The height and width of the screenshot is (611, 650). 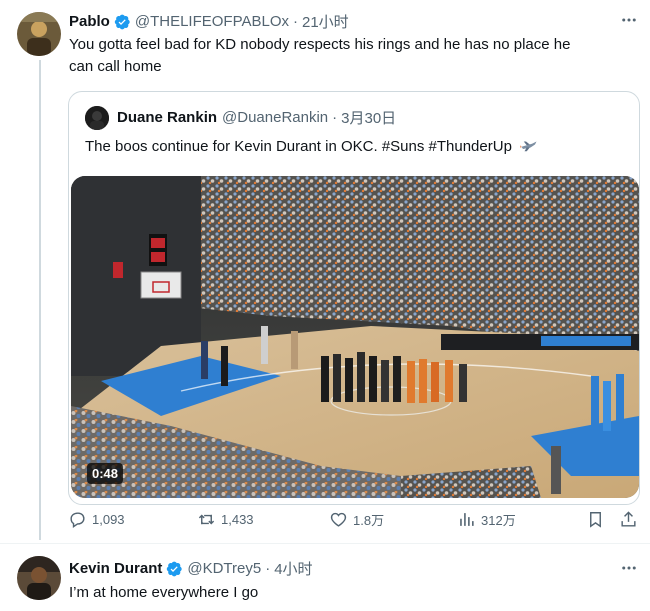 I want to click on avatar-pablo, so click(x=39, y=34).